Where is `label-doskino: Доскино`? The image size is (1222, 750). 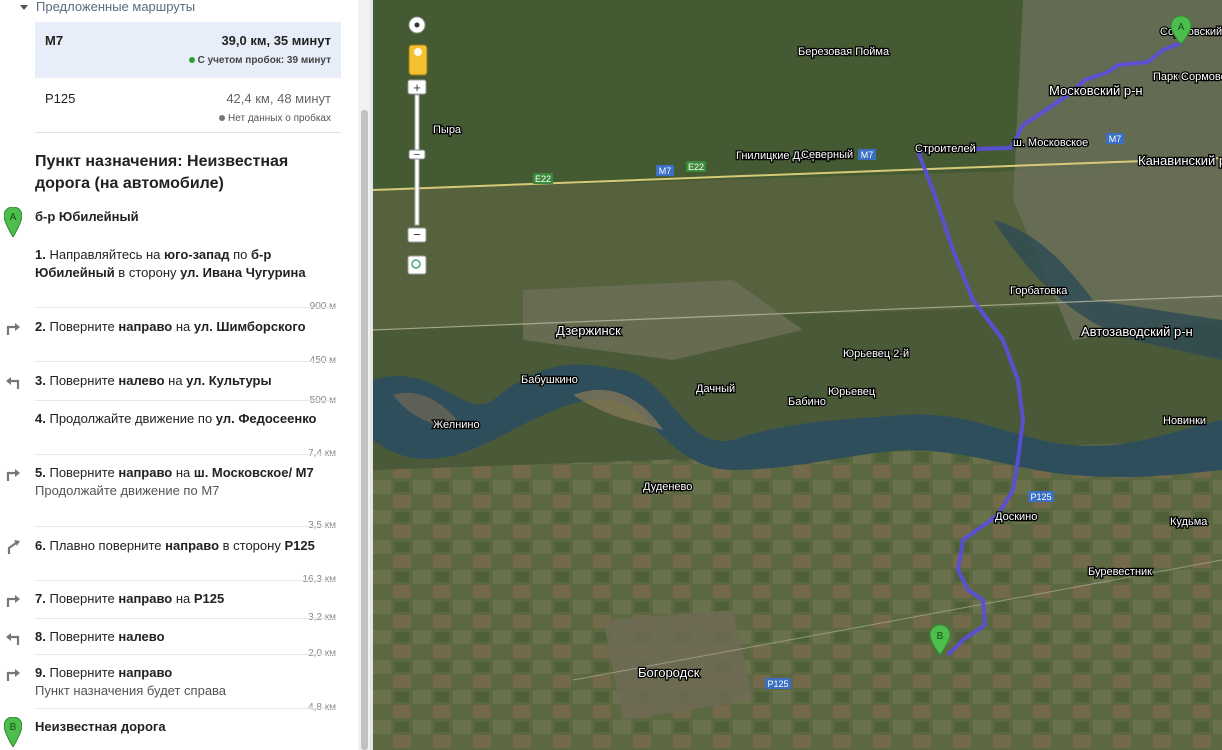 label-doskino: Доскино is located at coordinates (1016, 517).